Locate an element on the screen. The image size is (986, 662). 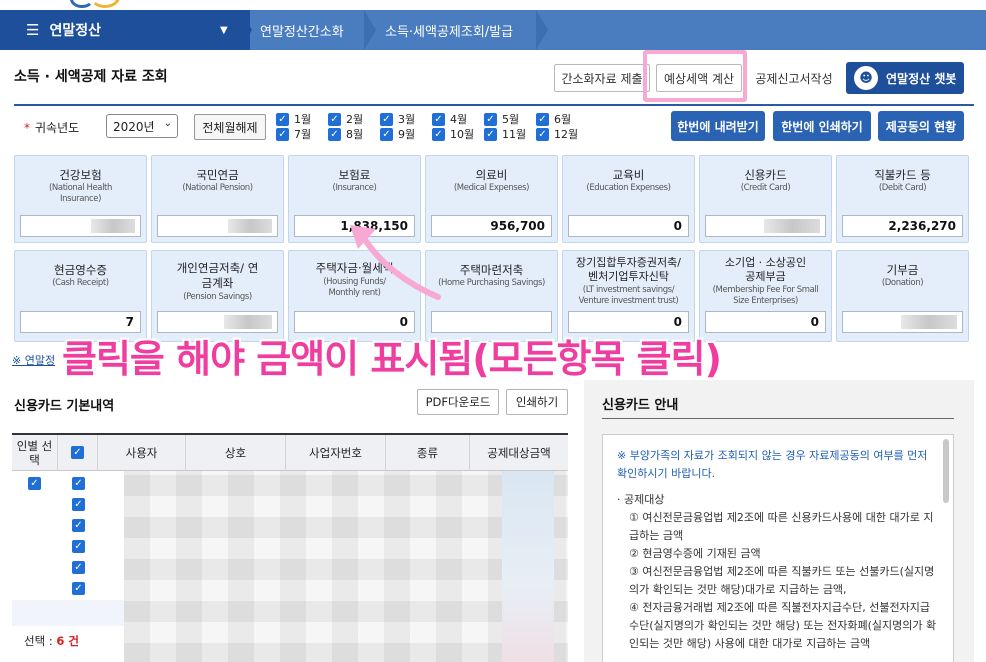
card-subtitle: (Medical Expenses) is located at coordinates (491, 188).